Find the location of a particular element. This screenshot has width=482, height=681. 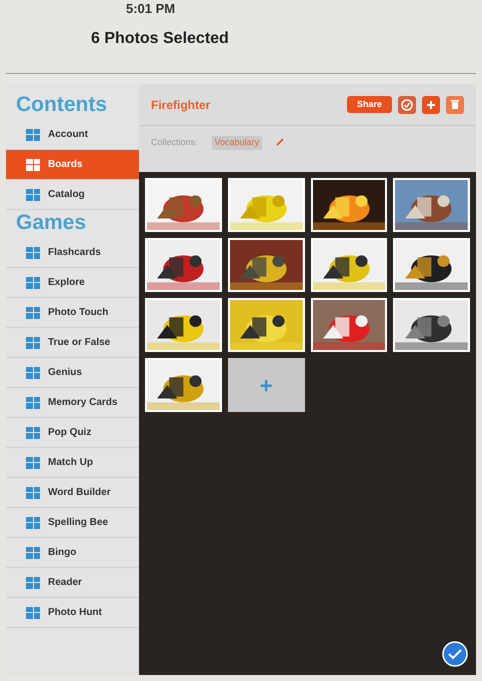

sidebar-item: Bingo is located at coordinates (72, 553).